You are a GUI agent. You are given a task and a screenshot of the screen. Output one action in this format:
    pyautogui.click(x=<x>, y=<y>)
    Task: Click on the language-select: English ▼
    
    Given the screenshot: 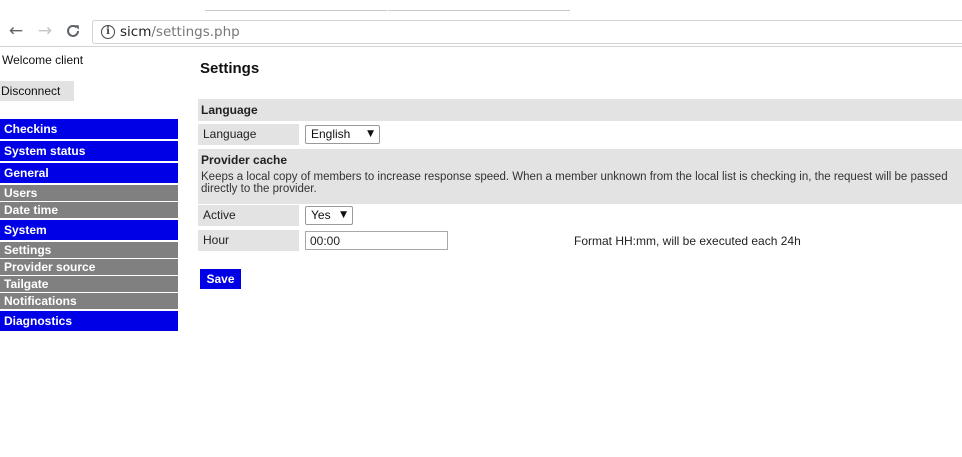 What is the action you would take?
    pyautogui.click(x=342, y=134)
    